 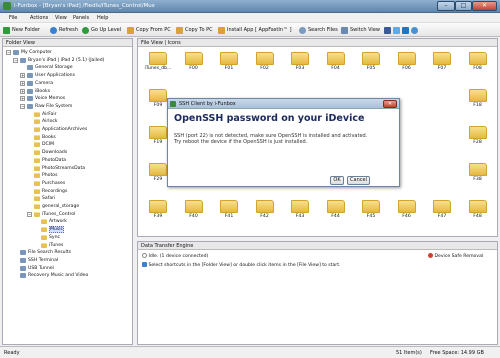 I want to click on copy-to-pc-button: Copy To PC, so click(x=194, y=30).